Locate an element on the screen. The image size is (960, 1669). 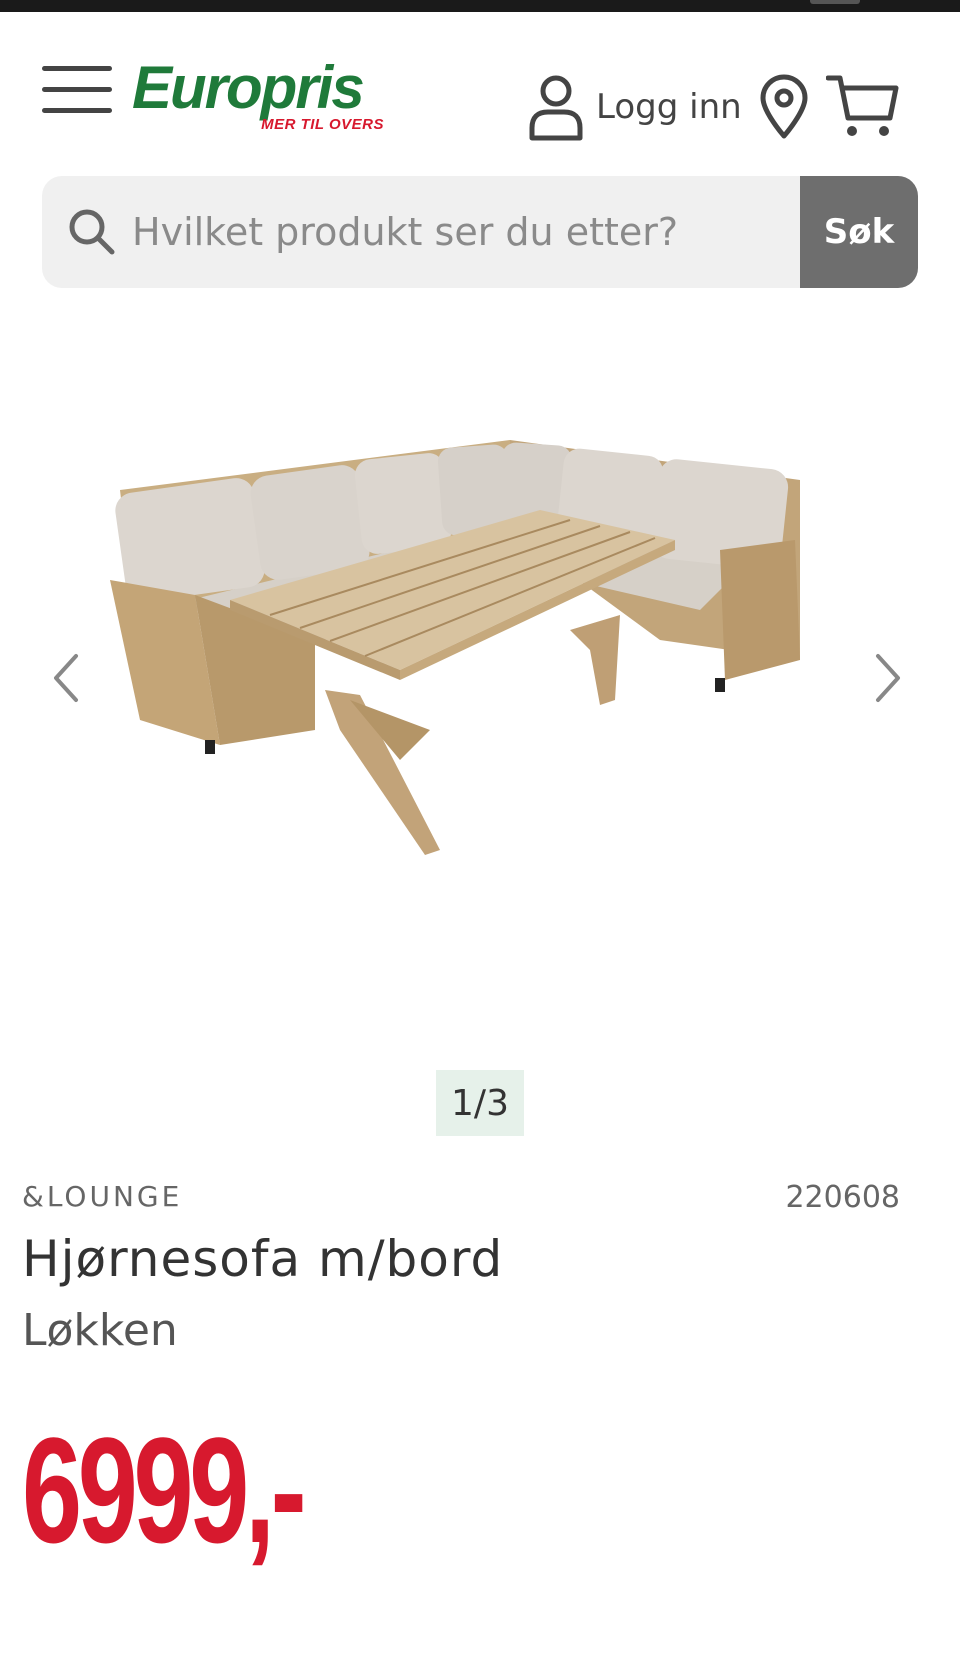
search-input is located at coordinates (482, 232).